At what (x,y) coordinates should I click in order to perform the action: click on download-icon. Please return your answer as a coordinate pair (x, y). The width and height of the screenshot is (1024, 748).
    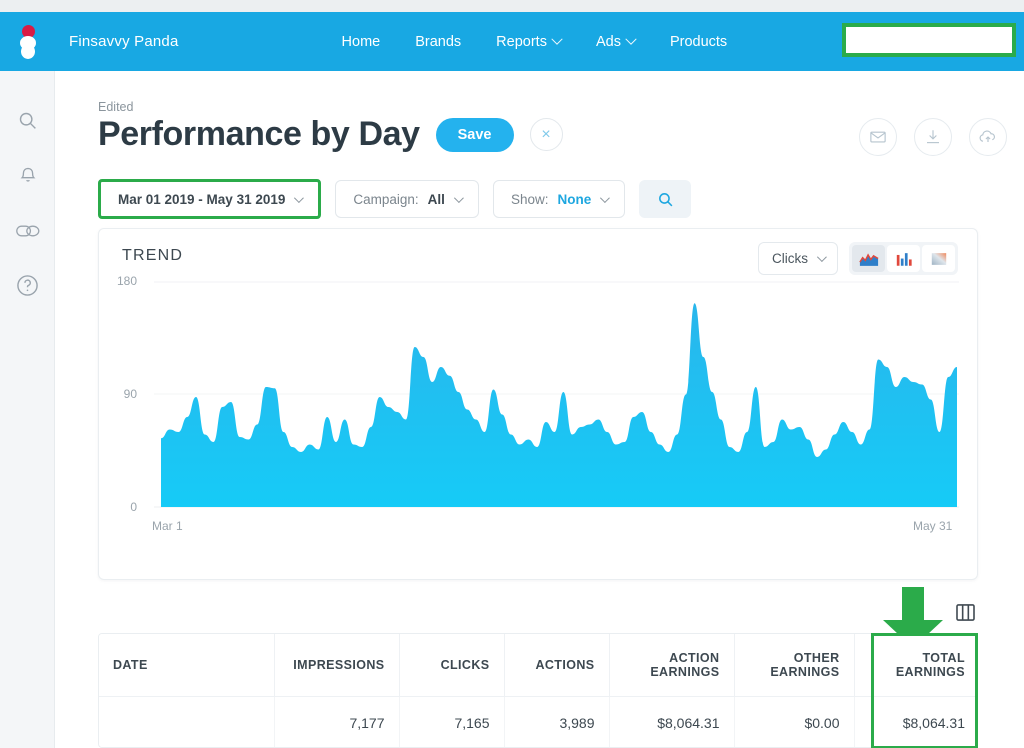
    Looking at the image, I should click on (933, 137).